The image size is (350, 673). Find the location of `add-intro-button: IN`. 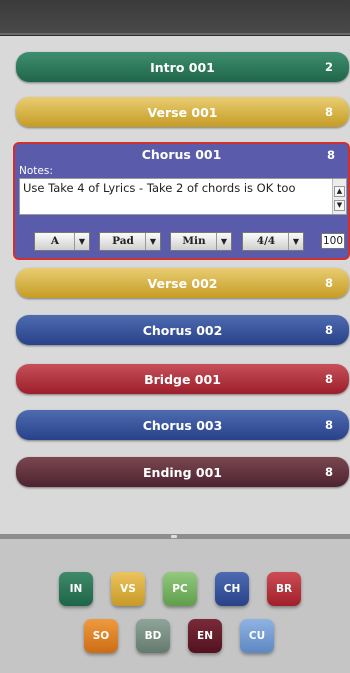

add-intro-button: IN is located at coordinates (76, 589).